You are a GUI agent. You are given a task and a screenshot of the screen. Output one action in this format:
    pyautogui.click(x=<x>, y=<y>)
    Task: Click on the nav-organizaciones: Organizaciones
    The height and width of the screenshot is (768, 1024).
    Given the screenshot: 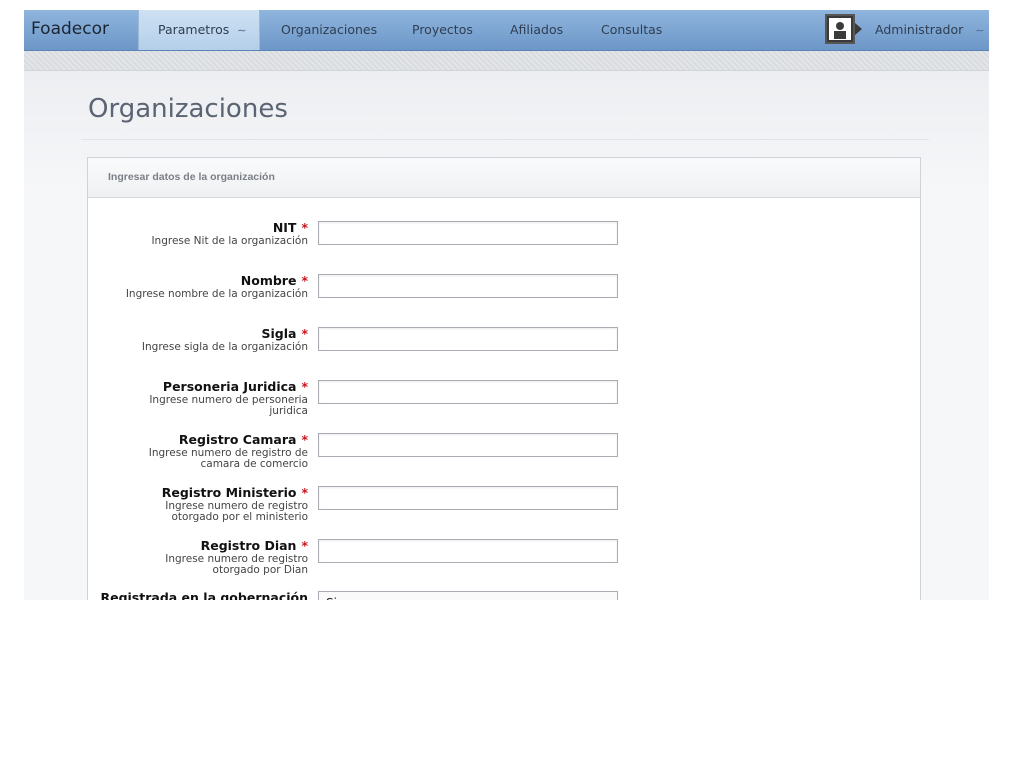 What is the action you would take?
    pyautogui.click(x=329, y=30)
    